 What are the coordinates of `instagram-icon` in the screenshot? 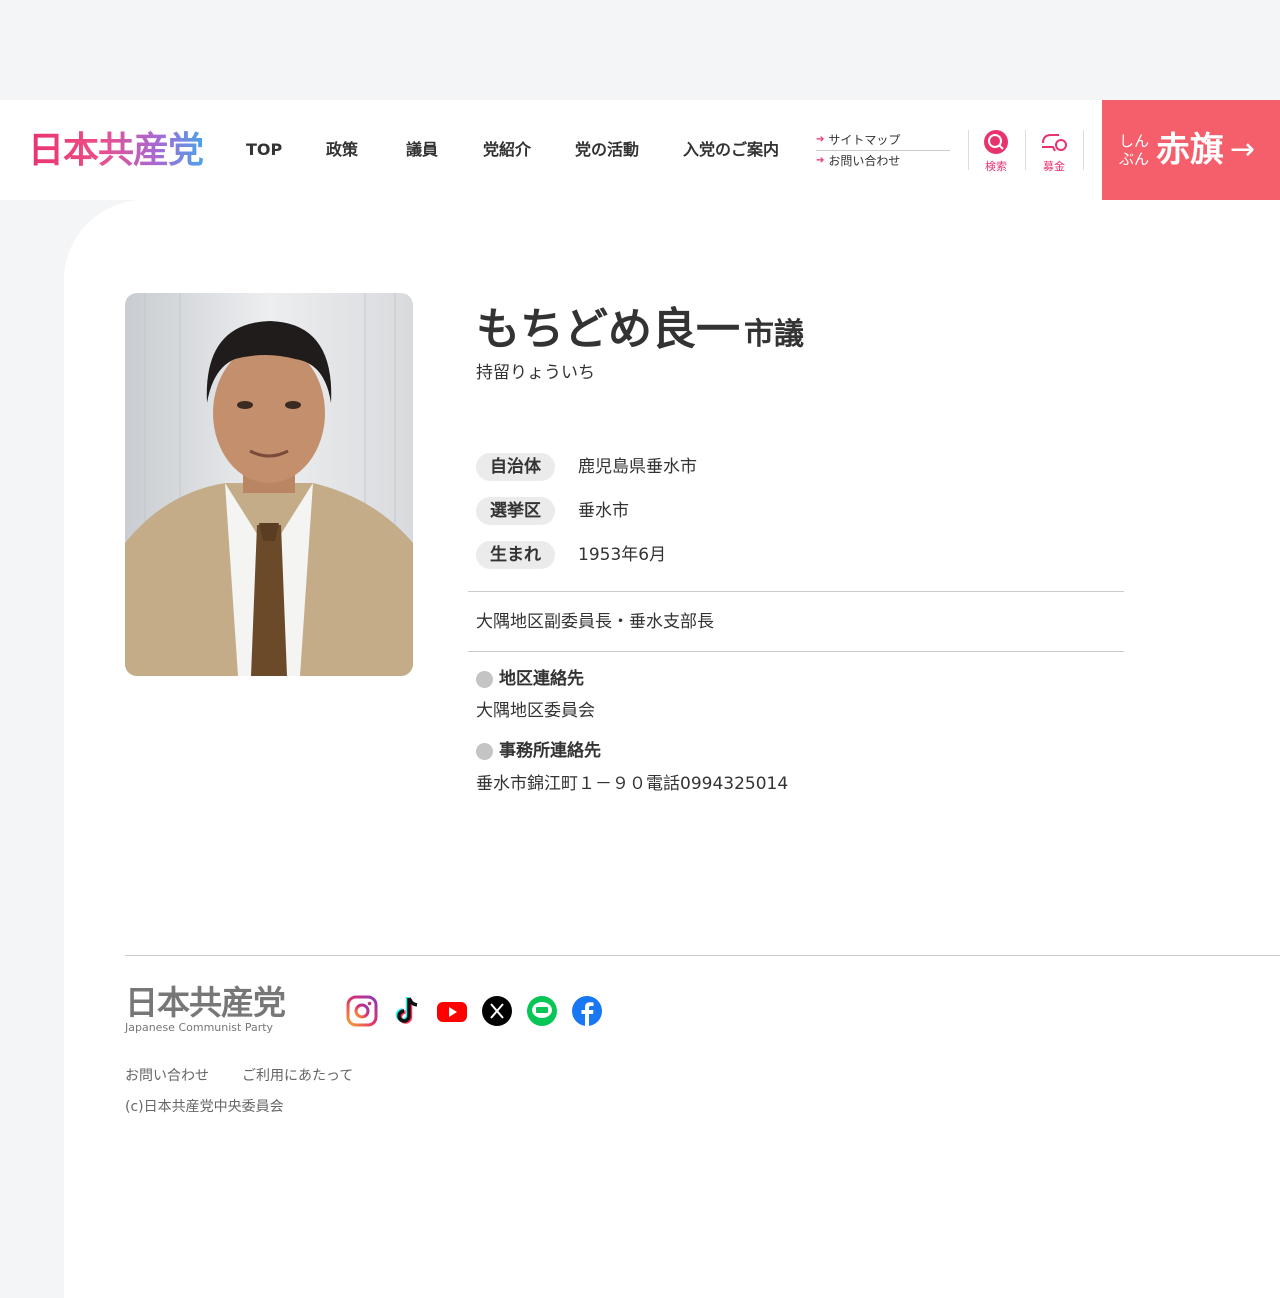 It's located at (362, 1011).